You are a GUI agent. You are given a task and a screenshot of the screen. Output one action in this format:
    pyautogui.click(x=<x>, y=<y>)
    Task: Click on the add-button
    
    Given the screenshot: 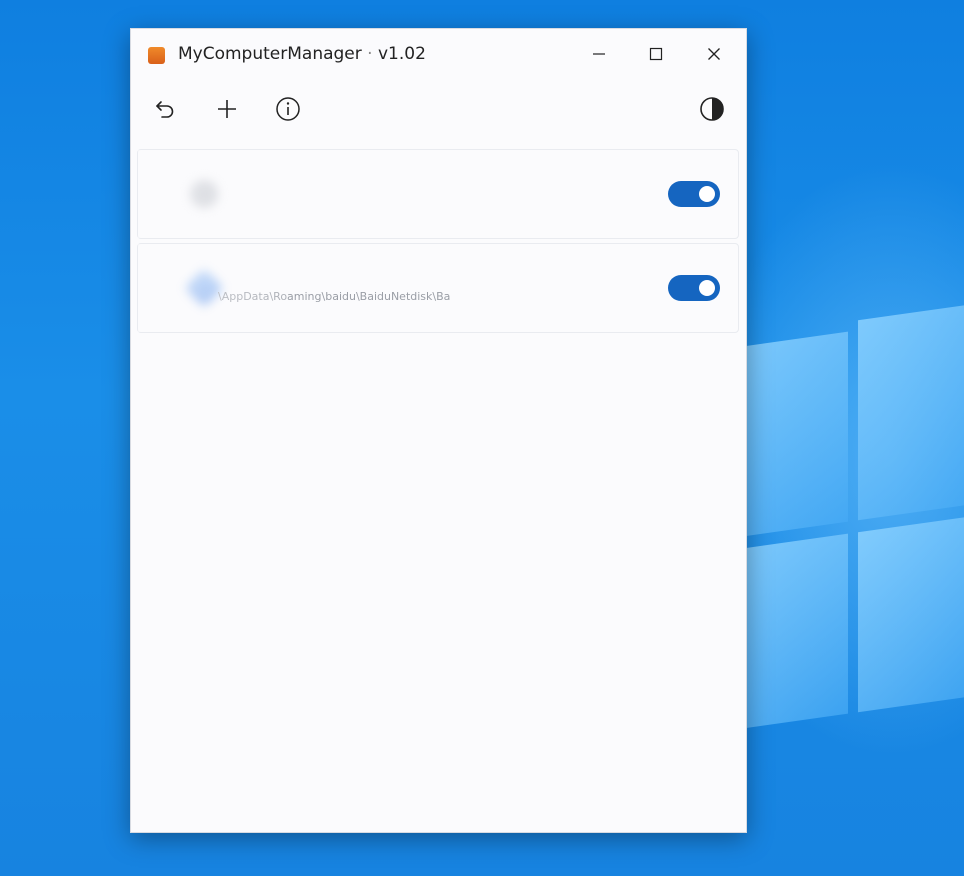 What is the action you would take?
    pyautogui.click(x=227, y=109)
    